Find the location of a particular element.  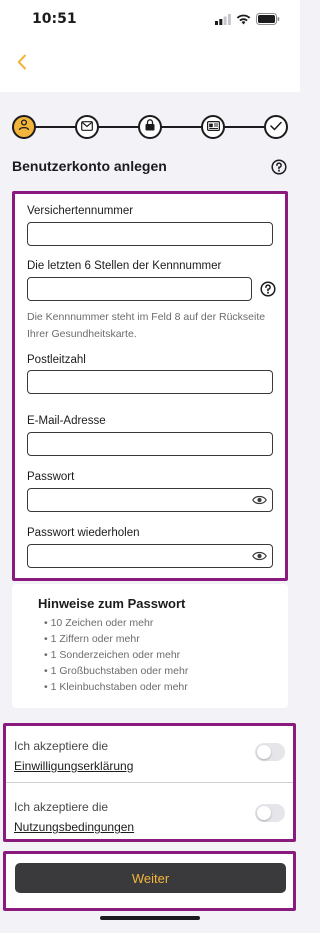

versichertennummer-input is located at coordinates (150, 234).